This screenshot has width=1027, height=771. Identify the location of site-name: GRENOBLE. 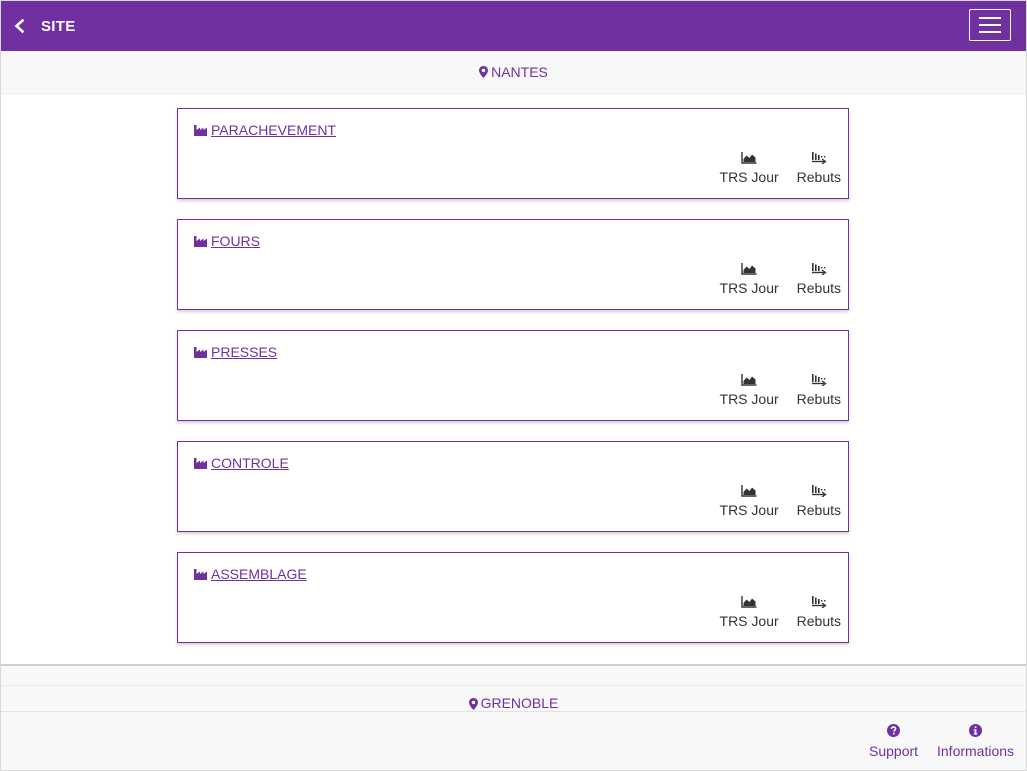
(519, 703).